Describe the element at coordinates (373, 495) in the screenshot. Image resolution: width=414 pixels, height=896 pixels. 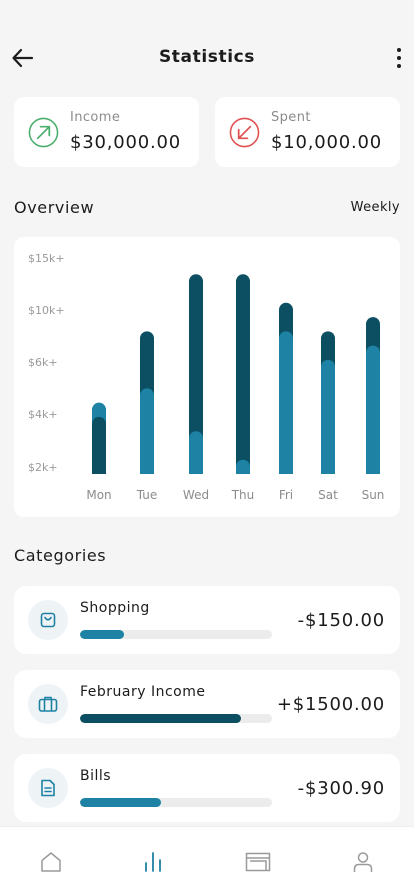
I see `x-tick-label: Sun` at that location.